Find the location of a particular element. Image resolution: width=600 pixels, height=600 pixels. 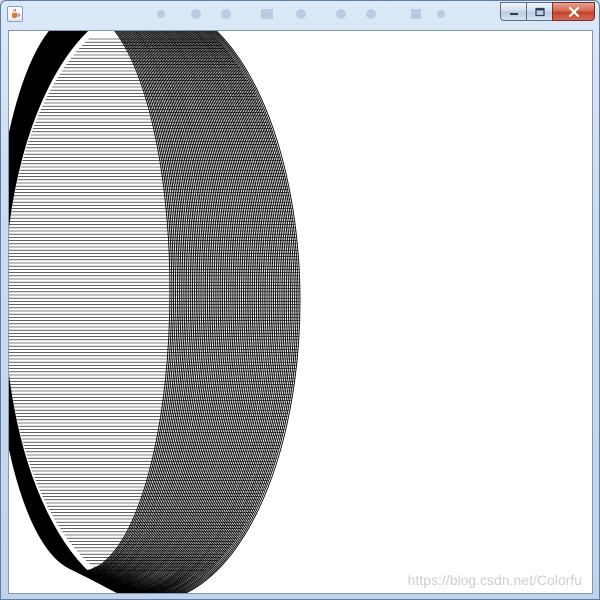

minimize-icon is located at coordinates (513, 13).